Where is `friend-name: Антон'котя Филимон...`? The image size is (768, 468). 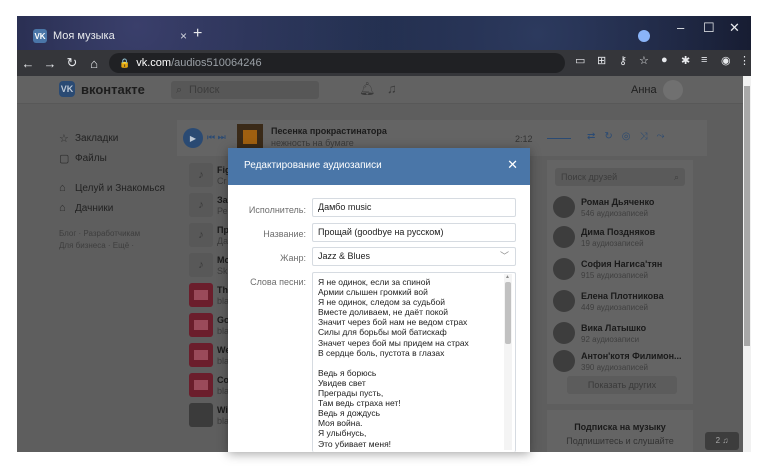
friend-name: Антон'котя Филимон... is located at coordinates (631, 356).